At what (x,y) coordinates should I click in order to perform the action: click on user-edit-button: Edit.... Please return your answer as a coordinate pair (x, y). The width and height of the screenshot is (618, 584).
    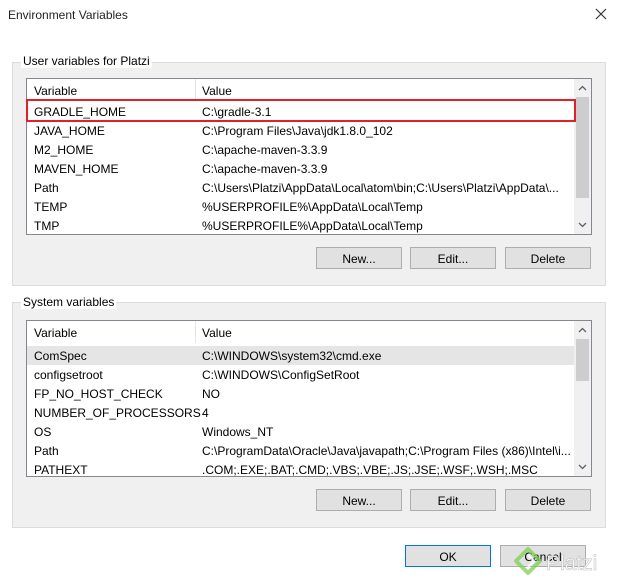
    Looking at the image, I should click on (453, 258).